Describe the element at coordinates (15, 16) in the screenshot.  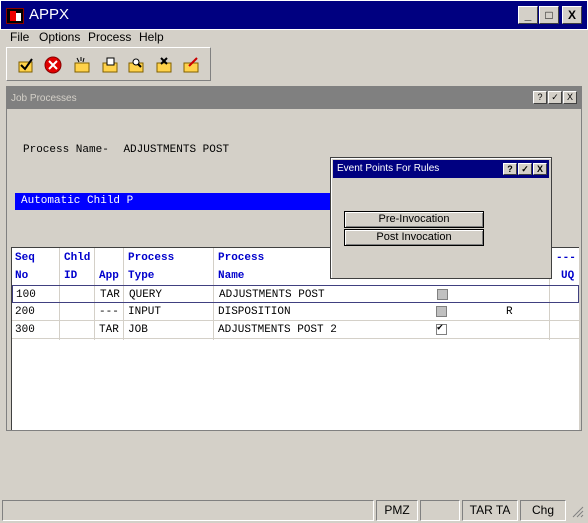
I see `appx-logo-icon` at that location.